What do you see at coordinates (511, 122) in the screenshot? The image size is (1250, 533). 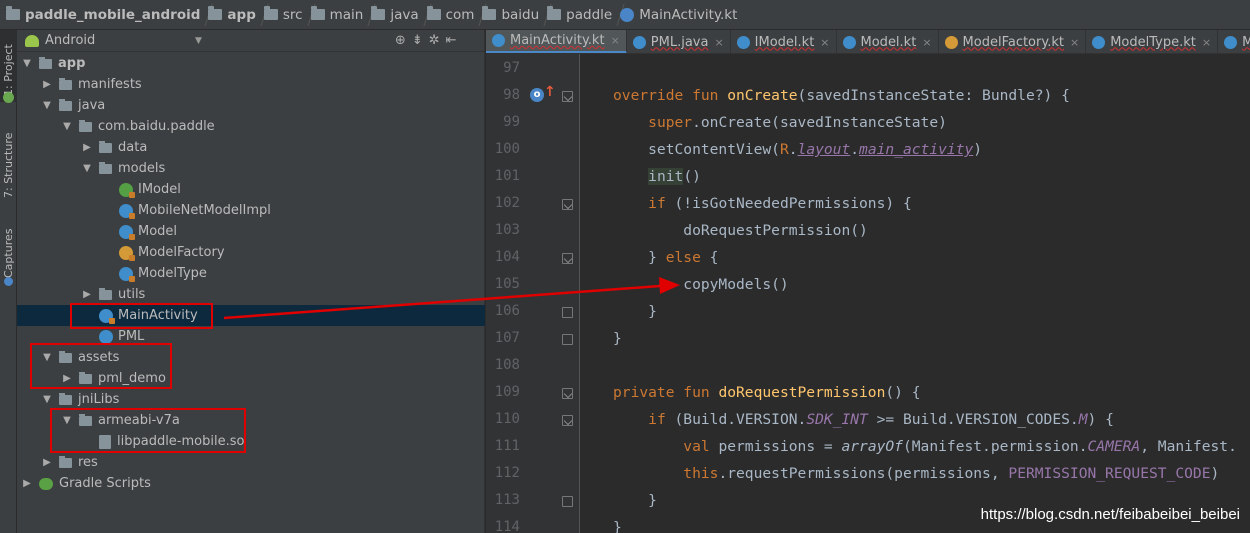 I see `line-number: 99` at bounding box center [511, 122].